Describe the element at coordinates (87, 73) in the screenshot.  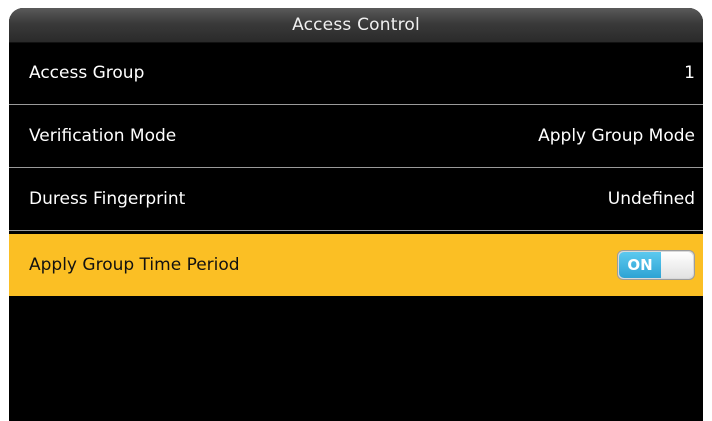
I see `menu-item-label: Access Group` at that location.